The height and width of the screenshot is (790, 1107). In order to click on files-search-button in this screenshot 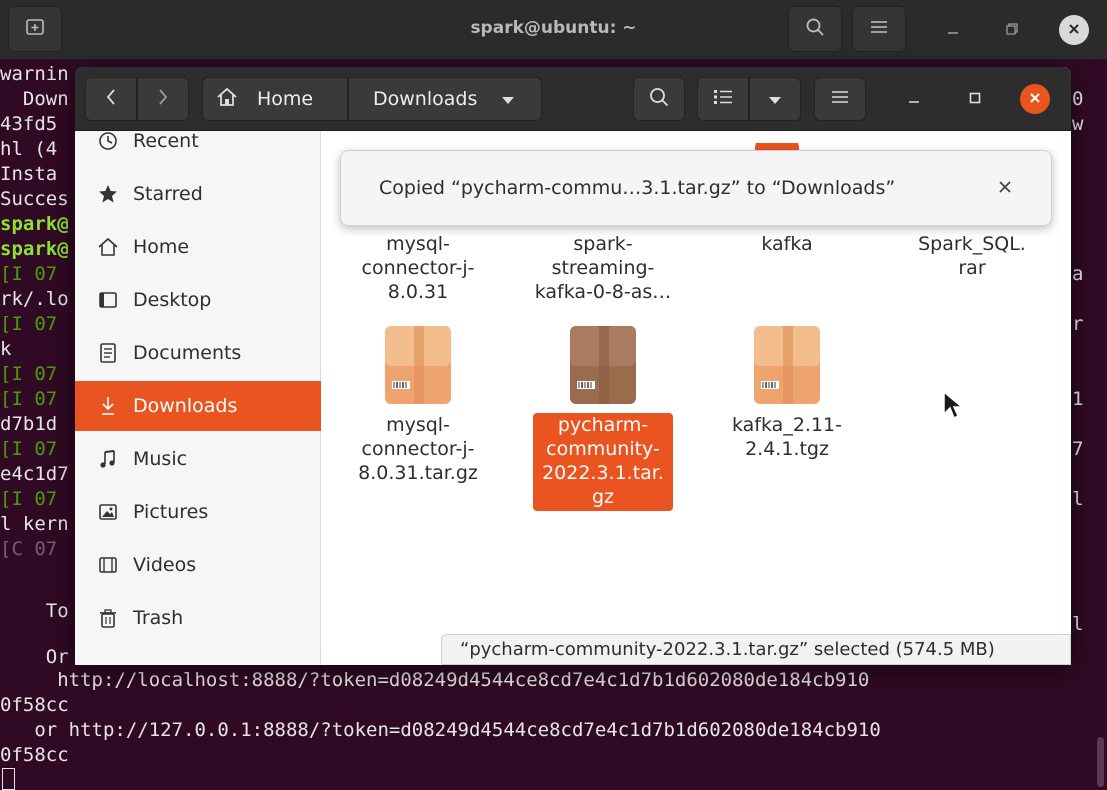, I will do `click(659, 99)`.